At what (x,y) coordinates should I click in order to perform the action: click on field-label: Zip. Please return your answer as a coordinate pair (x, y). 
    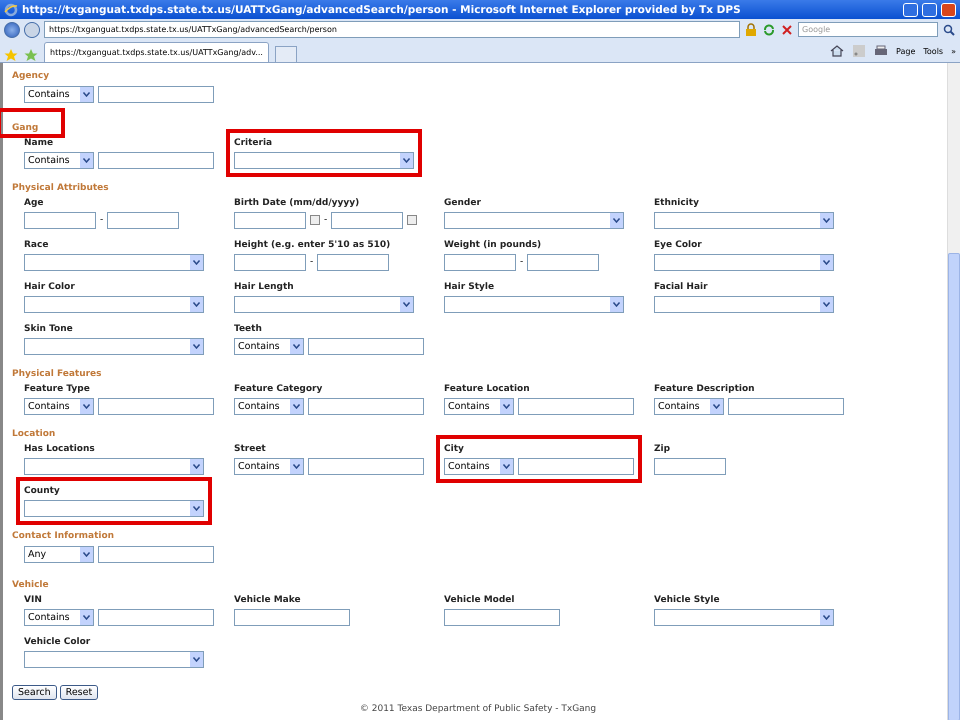
    Looking at the image, I should click on (663, 449).